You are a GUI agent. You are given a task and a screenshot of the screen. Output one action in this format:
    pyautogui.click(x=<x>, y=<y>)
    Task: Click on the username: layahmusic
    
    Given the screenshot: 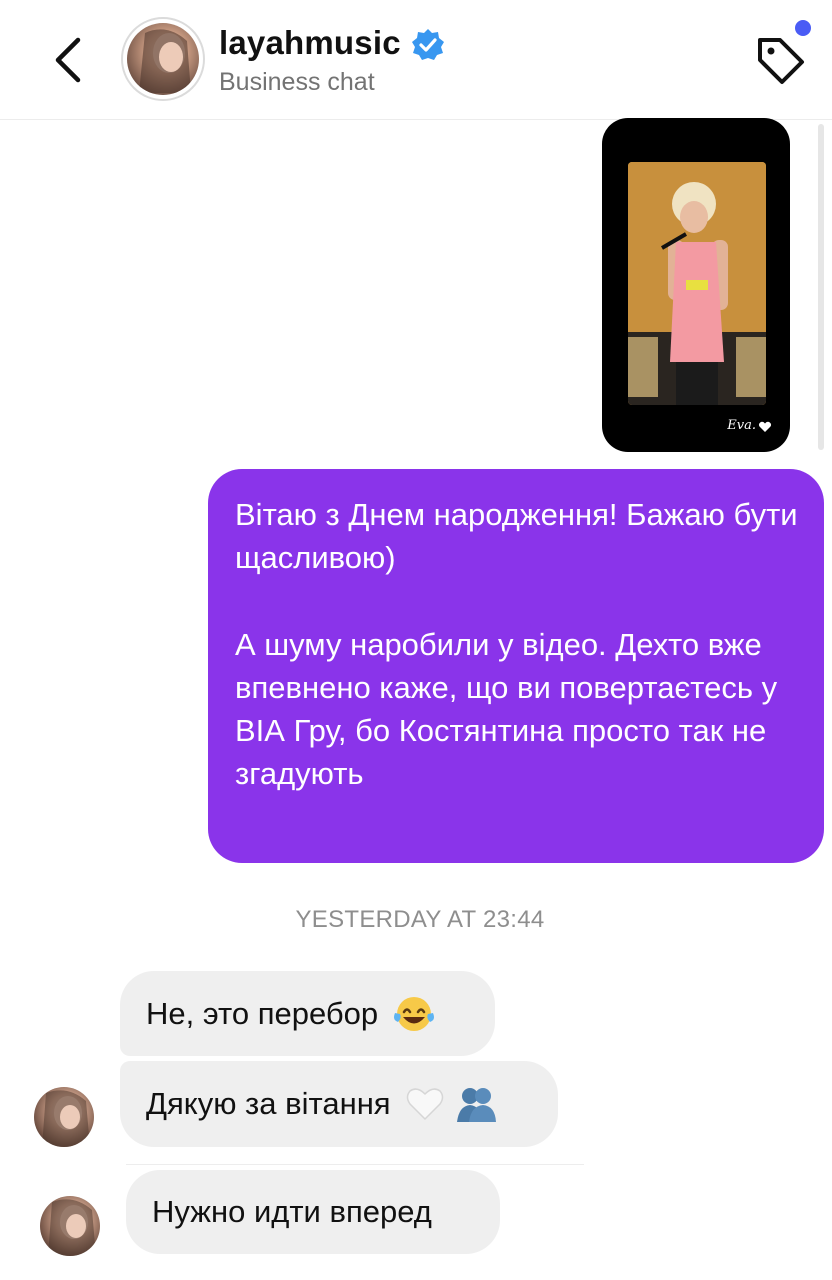 What is the action you would take?
    pyautogui.click(x=310, y=43)
    